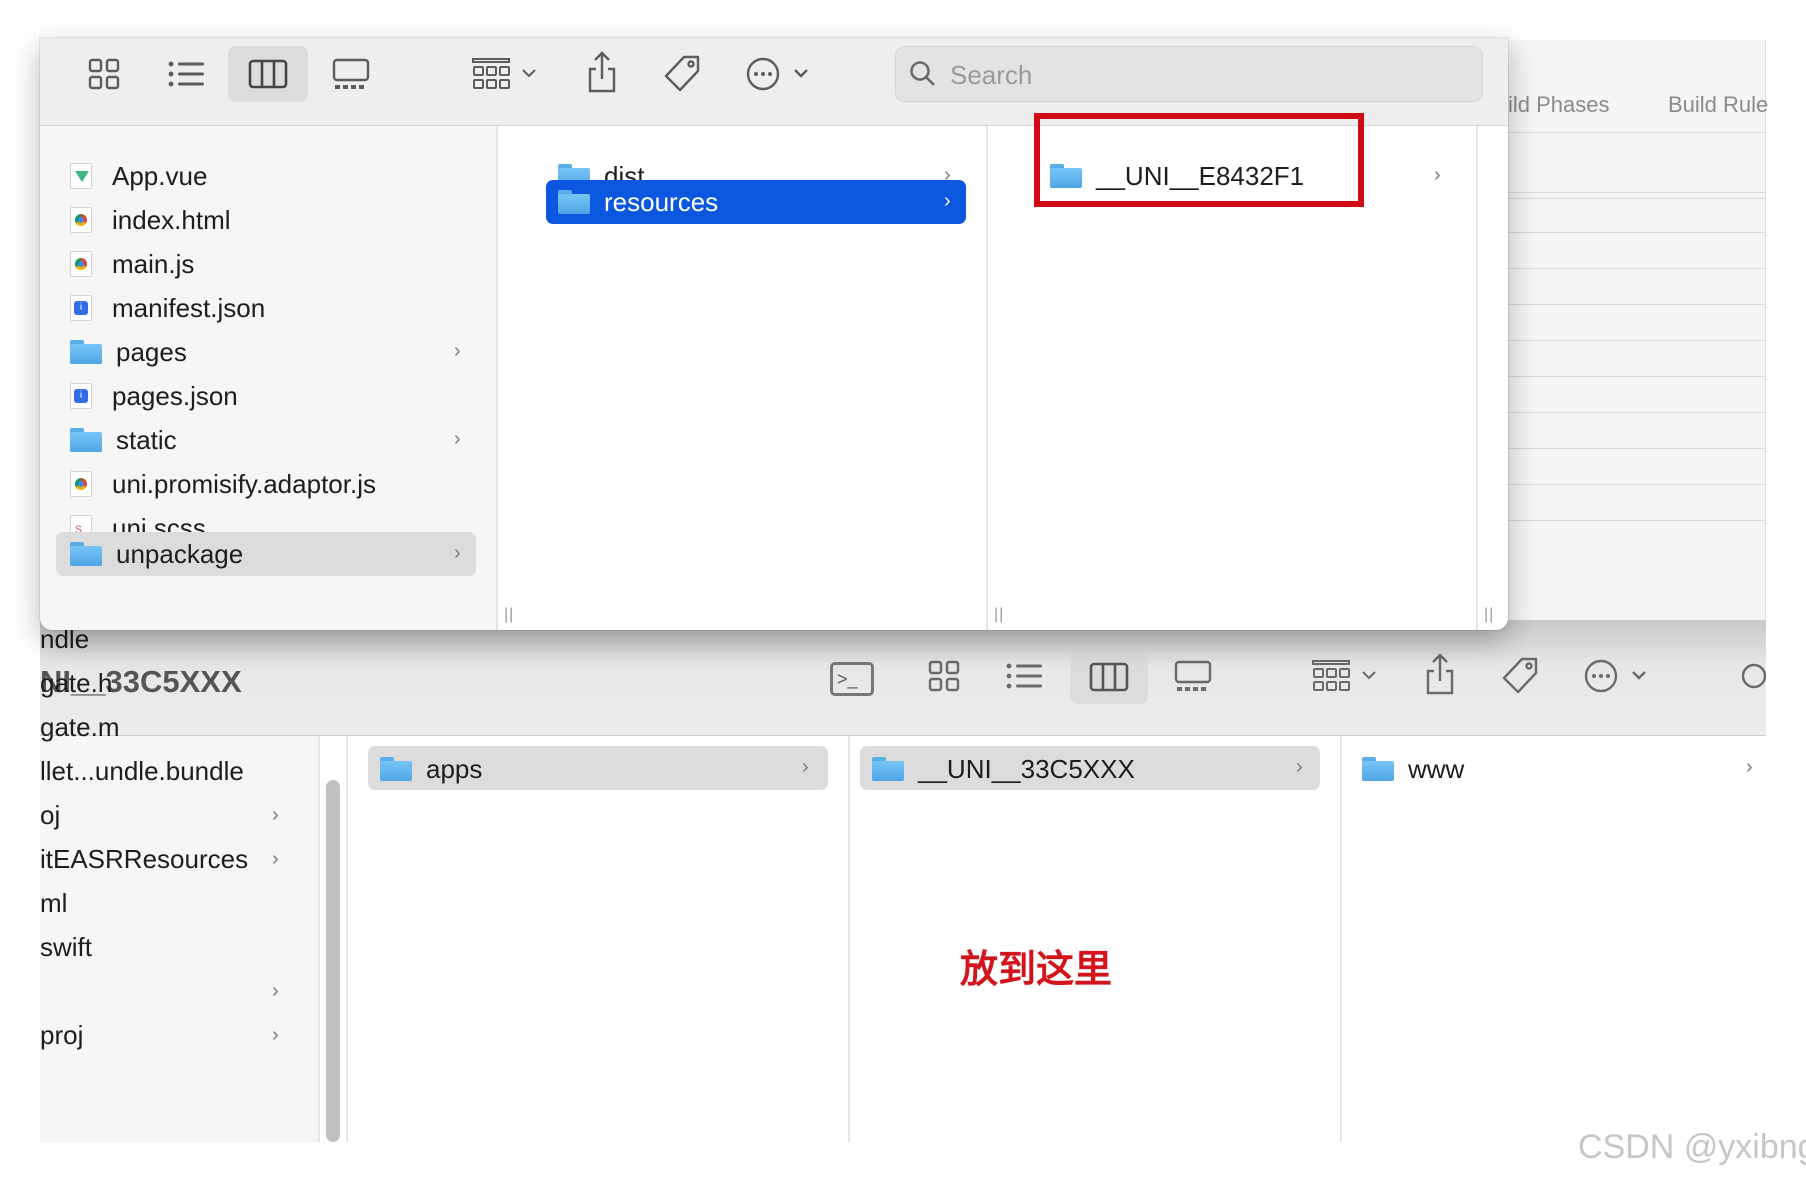  I want to click on list-item-label: itEASRResources, so click(144, 858).